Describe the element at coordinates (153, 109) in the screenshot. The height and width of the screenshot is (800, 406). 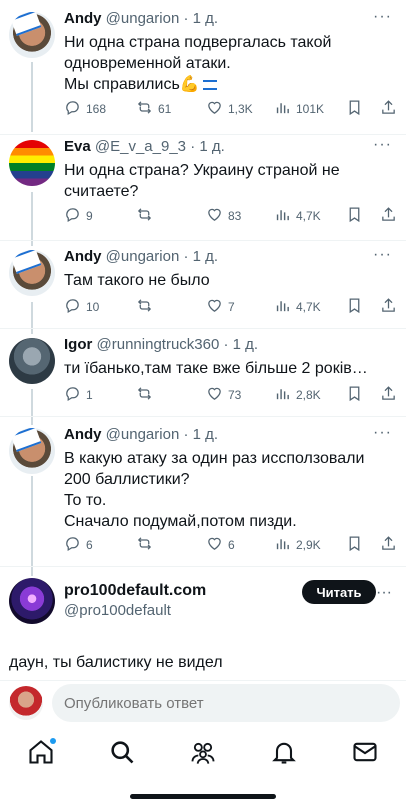
I see `retweet-button: 61` at that location.